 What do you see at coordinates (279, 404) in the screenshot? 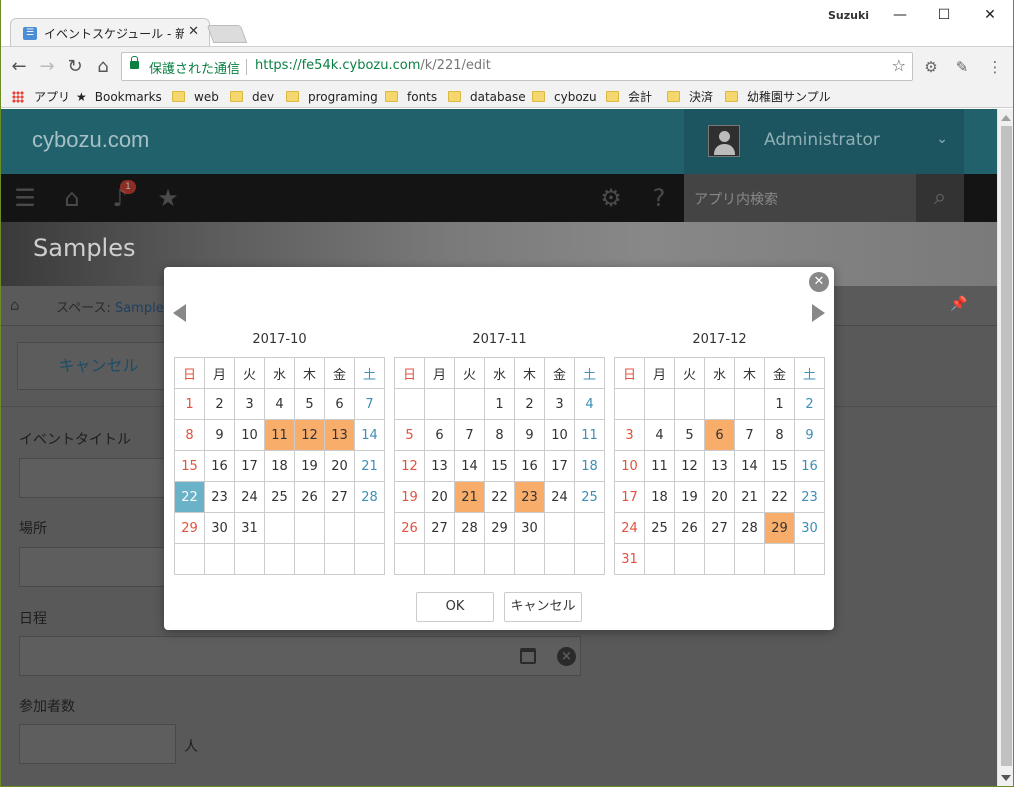
I see `calendar-day: 4` at bounding box center [279, 404].